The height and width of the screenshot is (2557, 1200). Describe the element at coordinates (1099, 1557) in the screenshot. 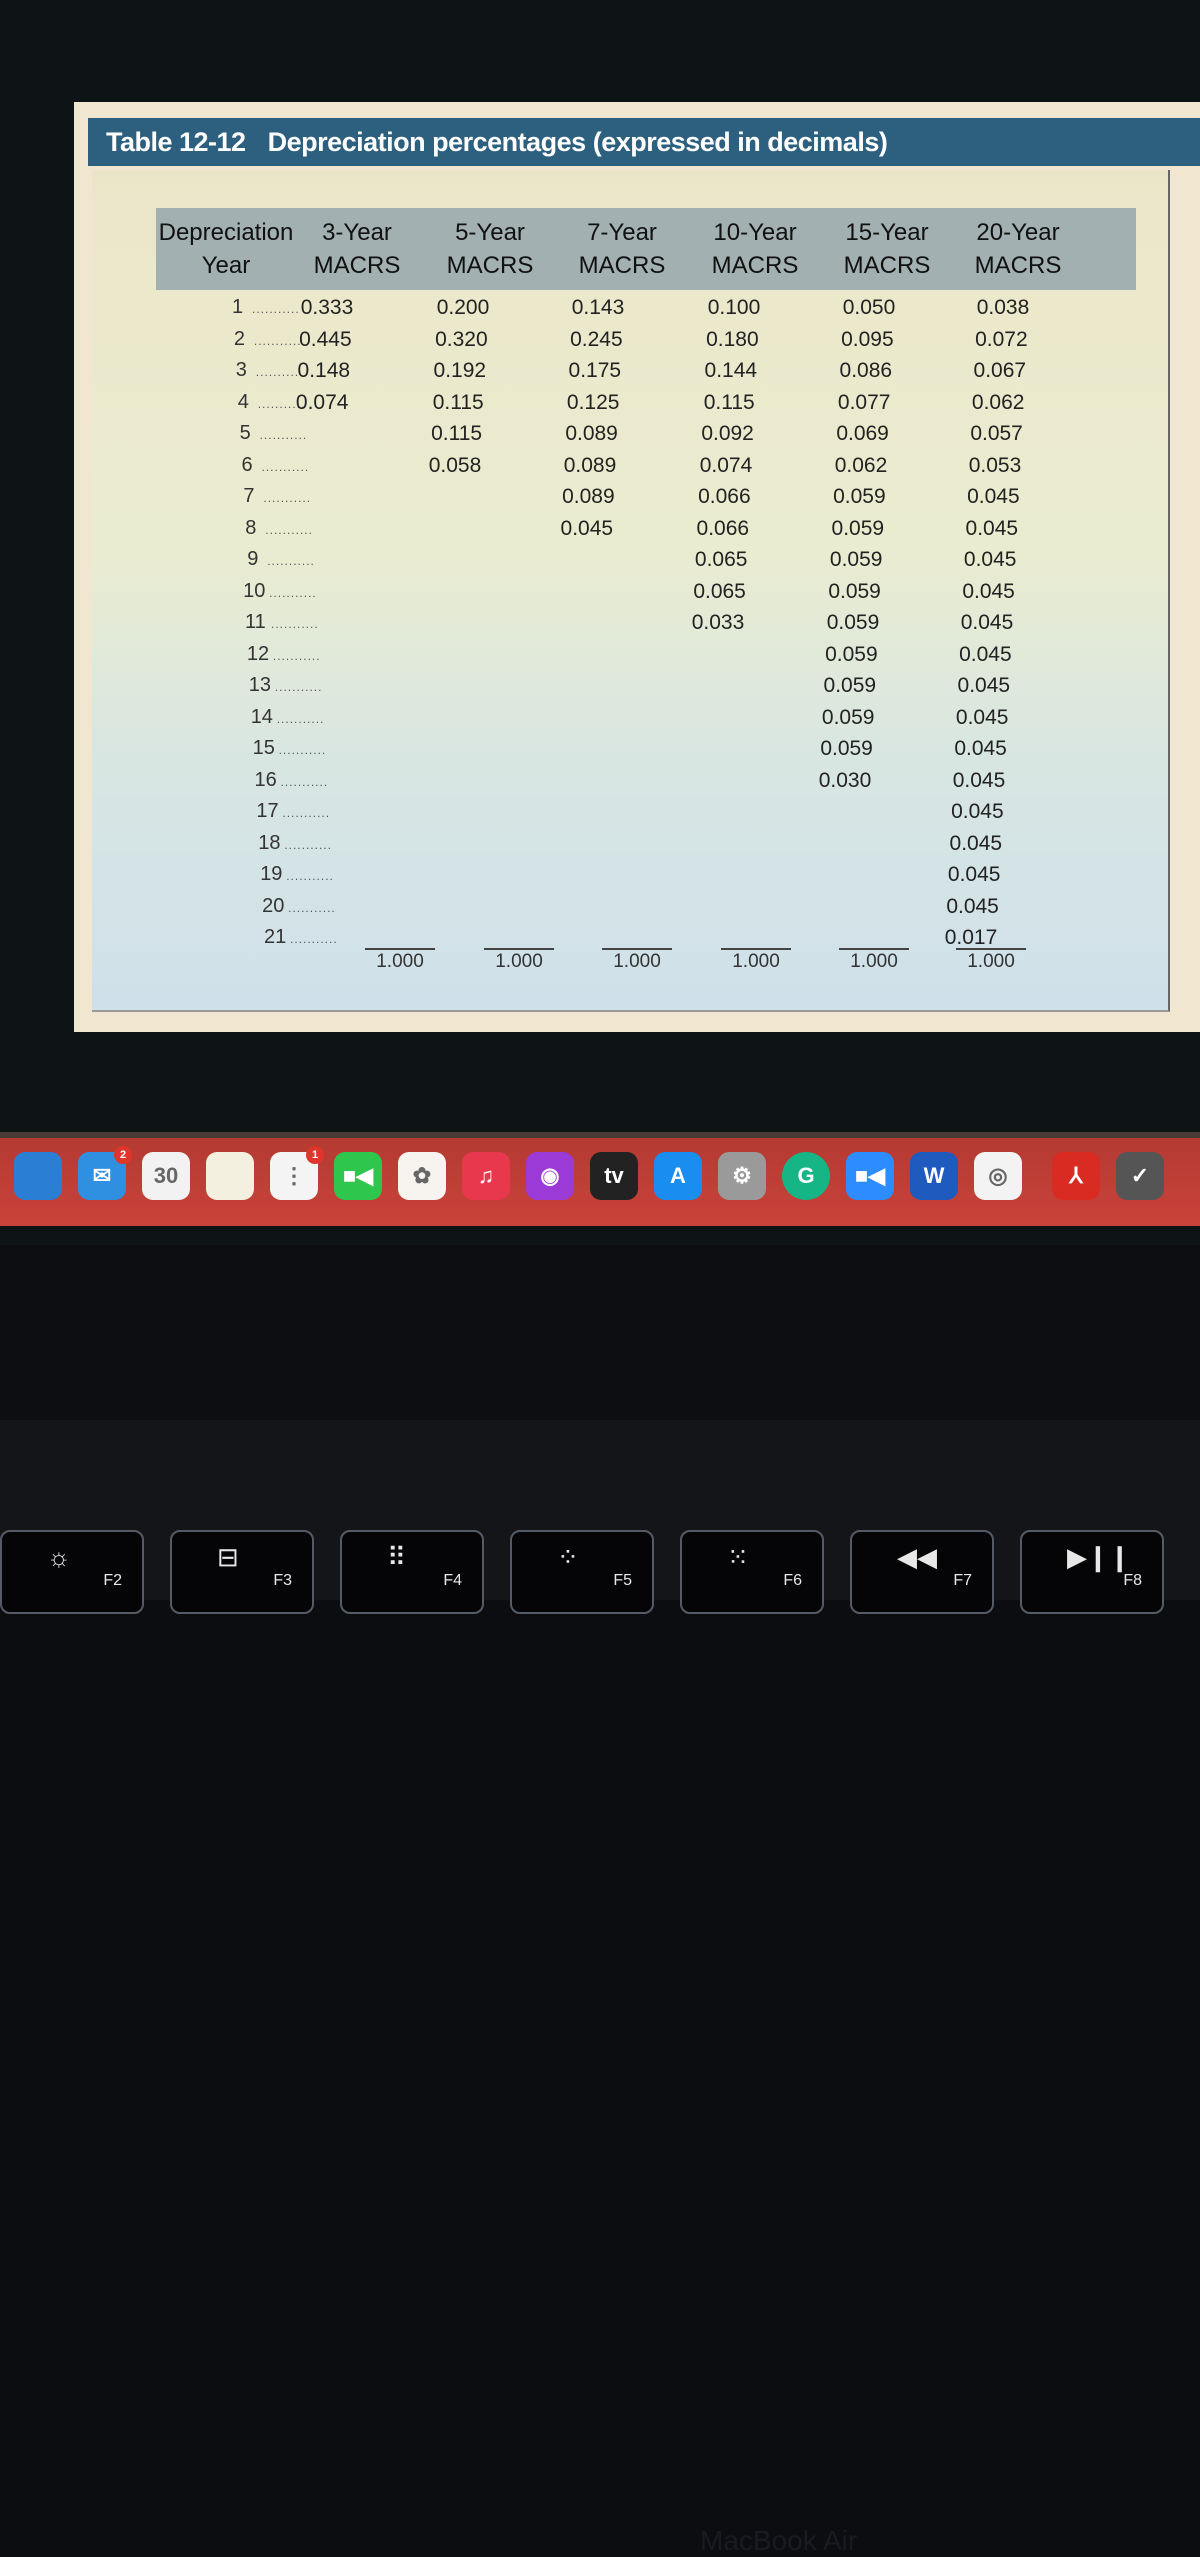

I see `play-pause-icon: ▶❙❙` at that location.